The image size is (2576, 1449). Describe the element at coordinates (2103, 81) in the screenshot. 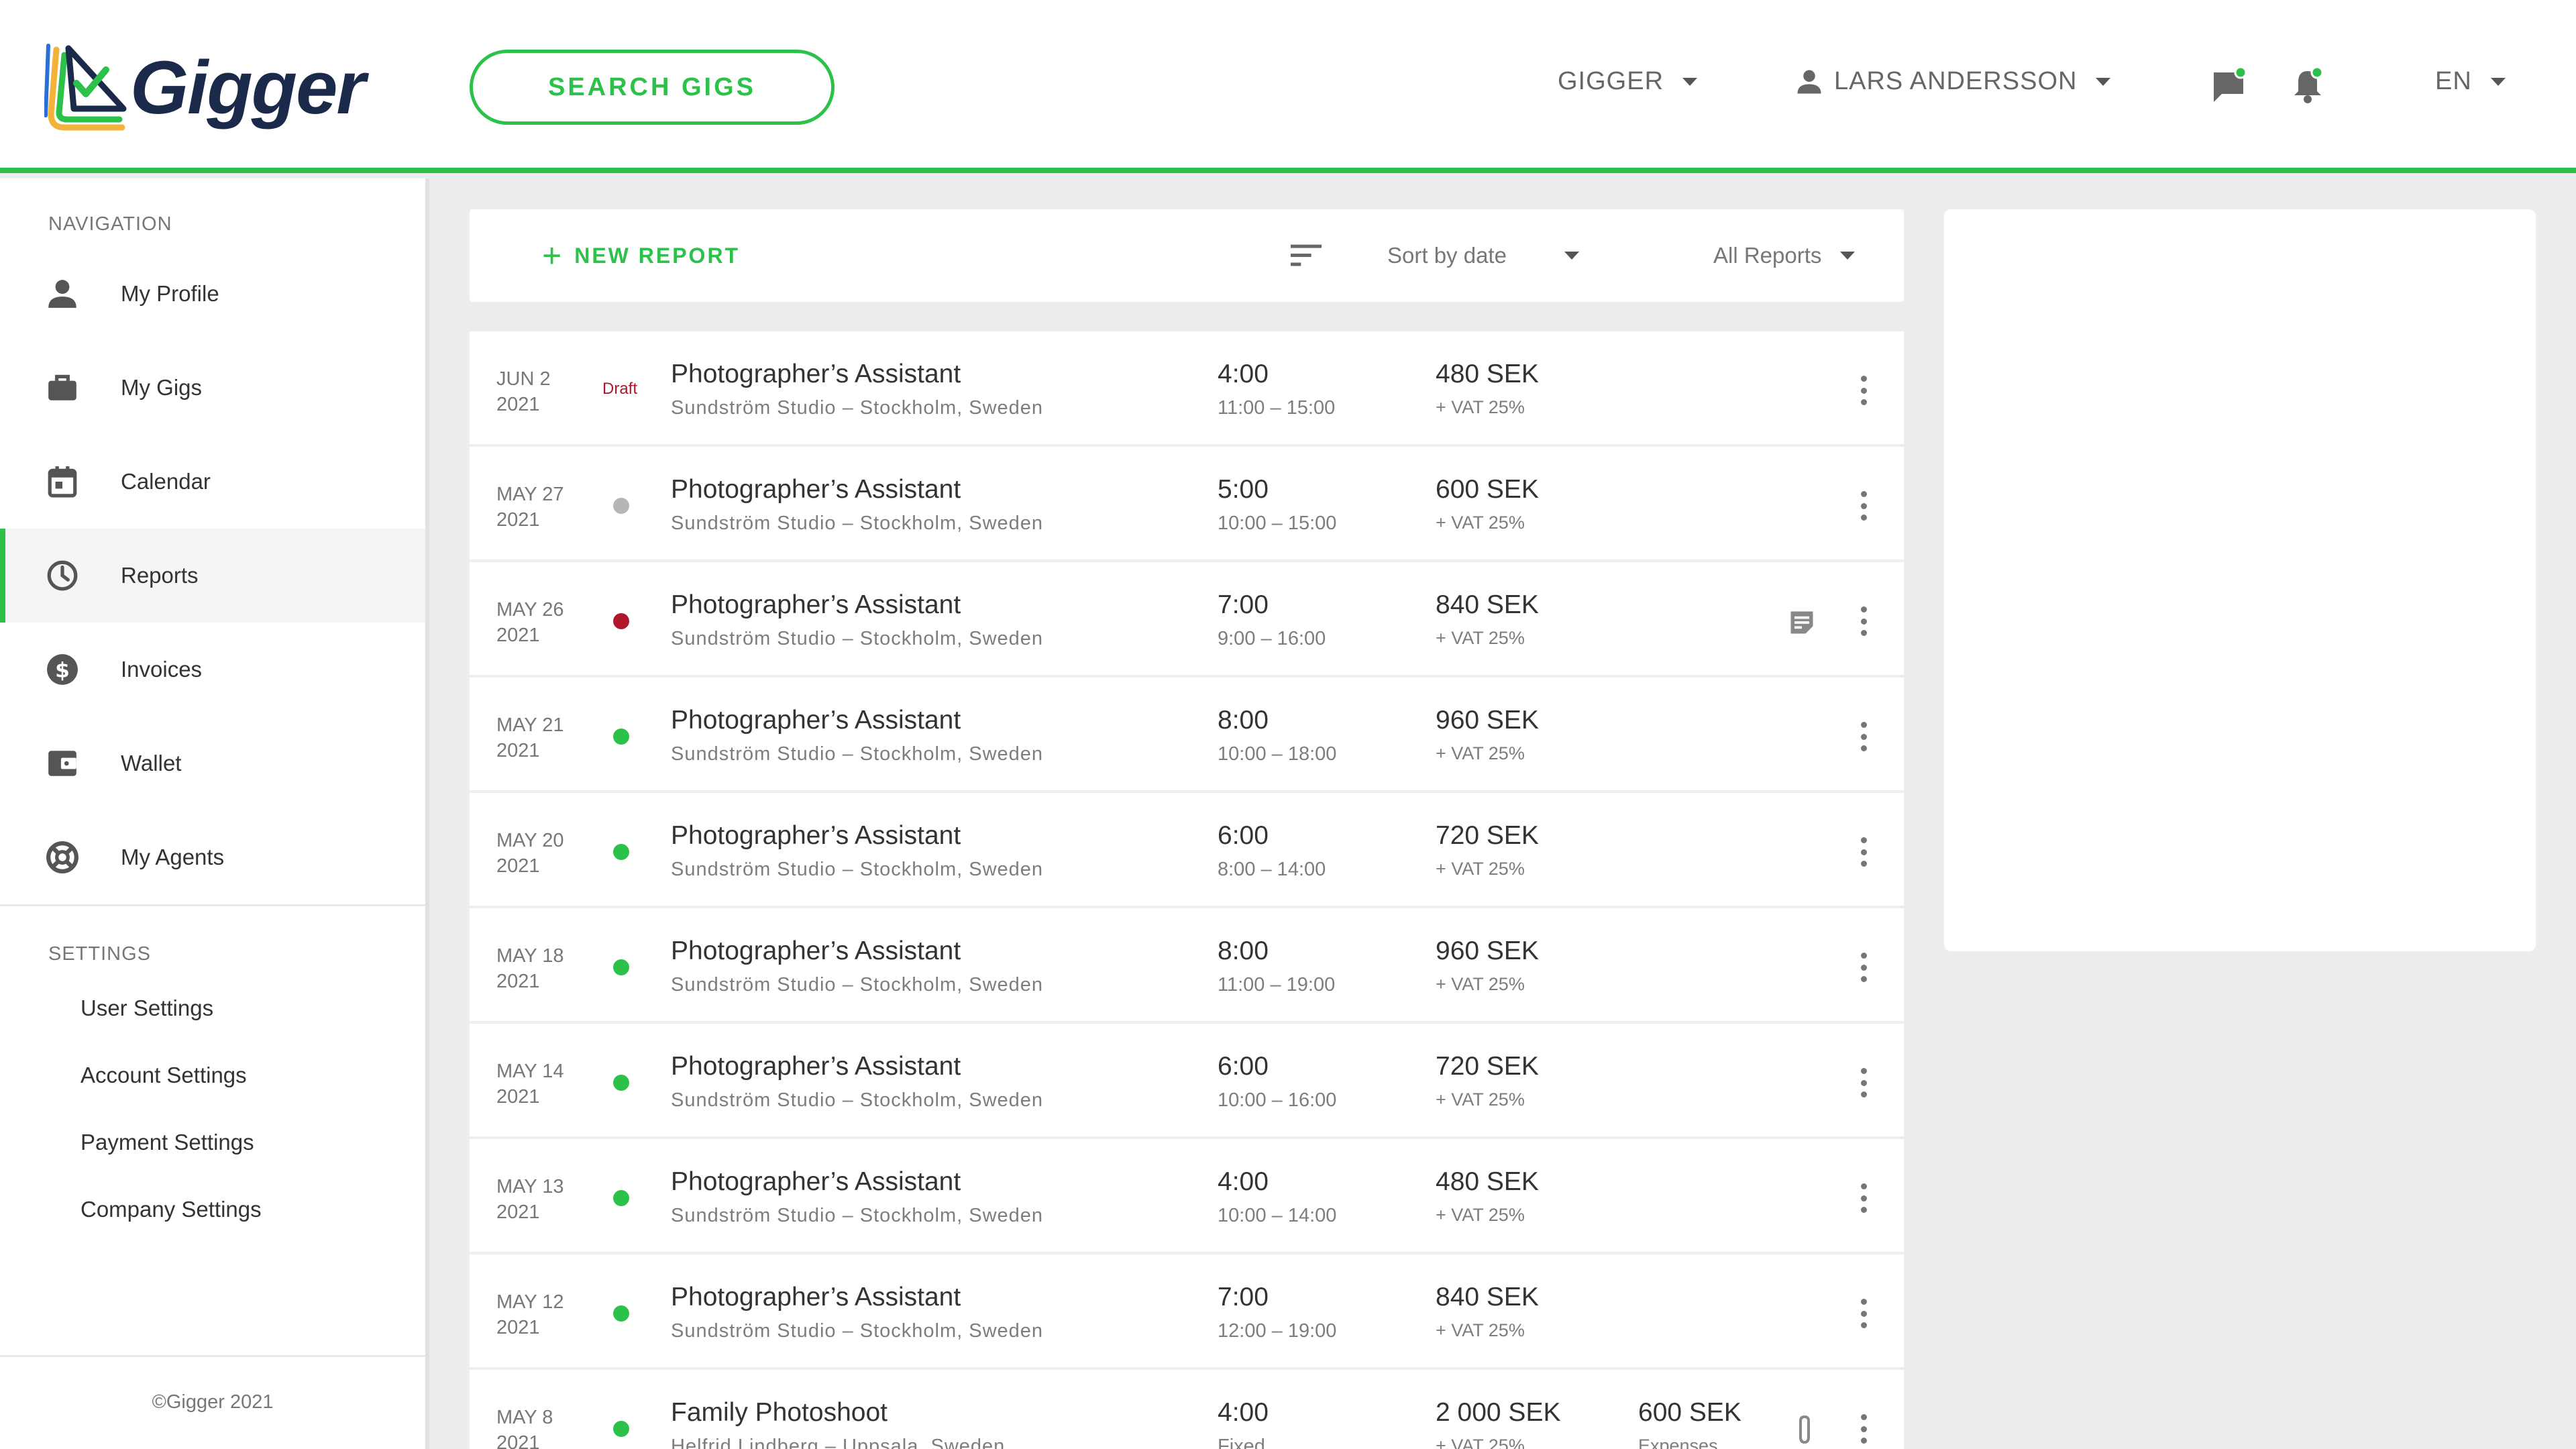

I see `chevron-down-icon` at that location.